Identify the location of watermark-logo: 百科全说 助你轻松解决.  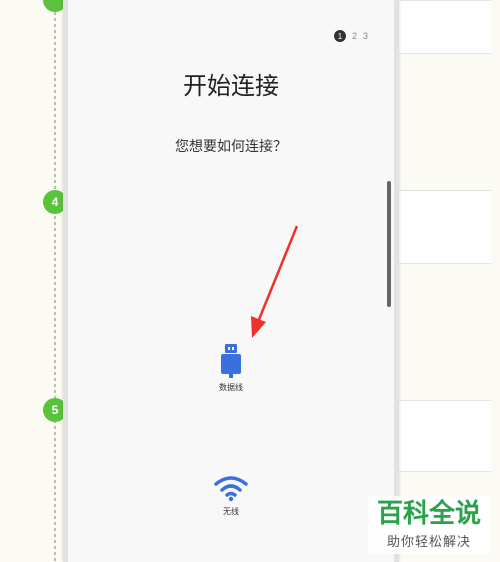
(429, 525).